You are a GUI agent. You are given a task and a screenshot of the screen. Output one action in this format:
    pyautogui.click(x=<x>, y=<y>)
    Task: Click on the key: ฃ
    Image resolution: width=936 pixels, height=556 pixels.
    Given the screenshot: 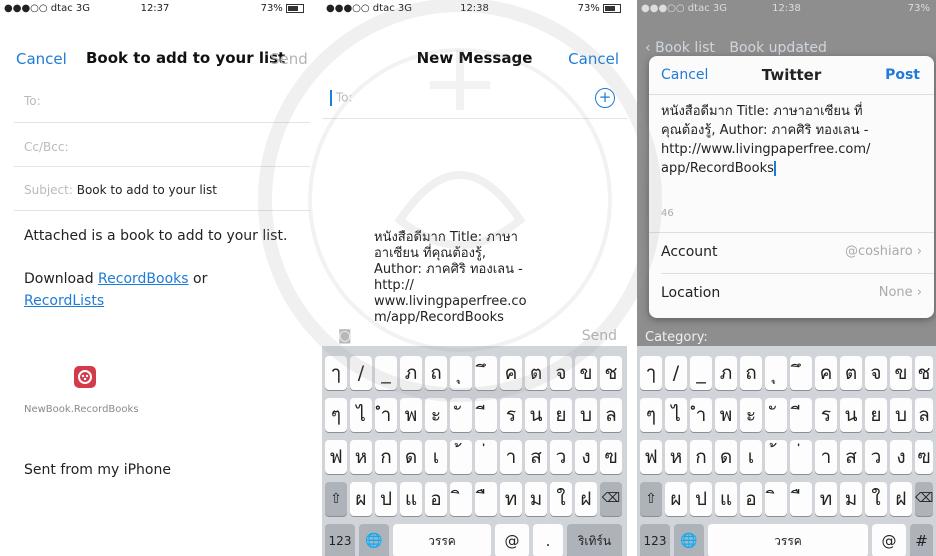 What is the action you would take?
    pyautogui.click(x=611, y=457)
    